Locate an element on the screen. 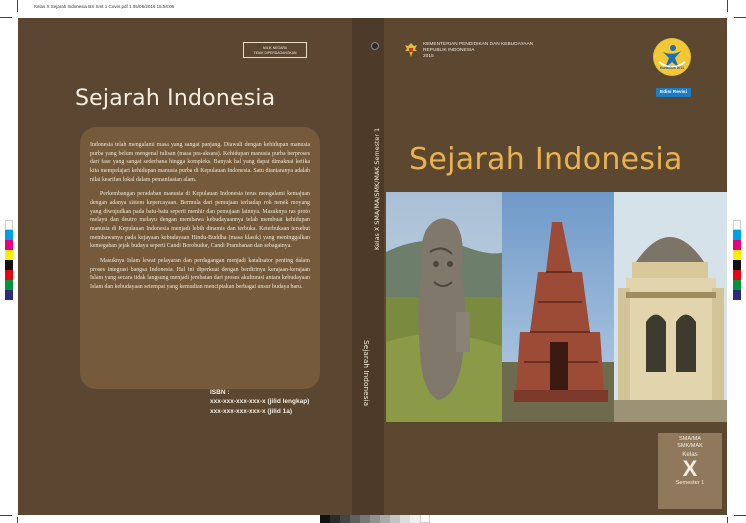 This screenshot has height=523, width=746. curriculum-logo: Kurikulum 2013 is located at coordinates (672, 57).